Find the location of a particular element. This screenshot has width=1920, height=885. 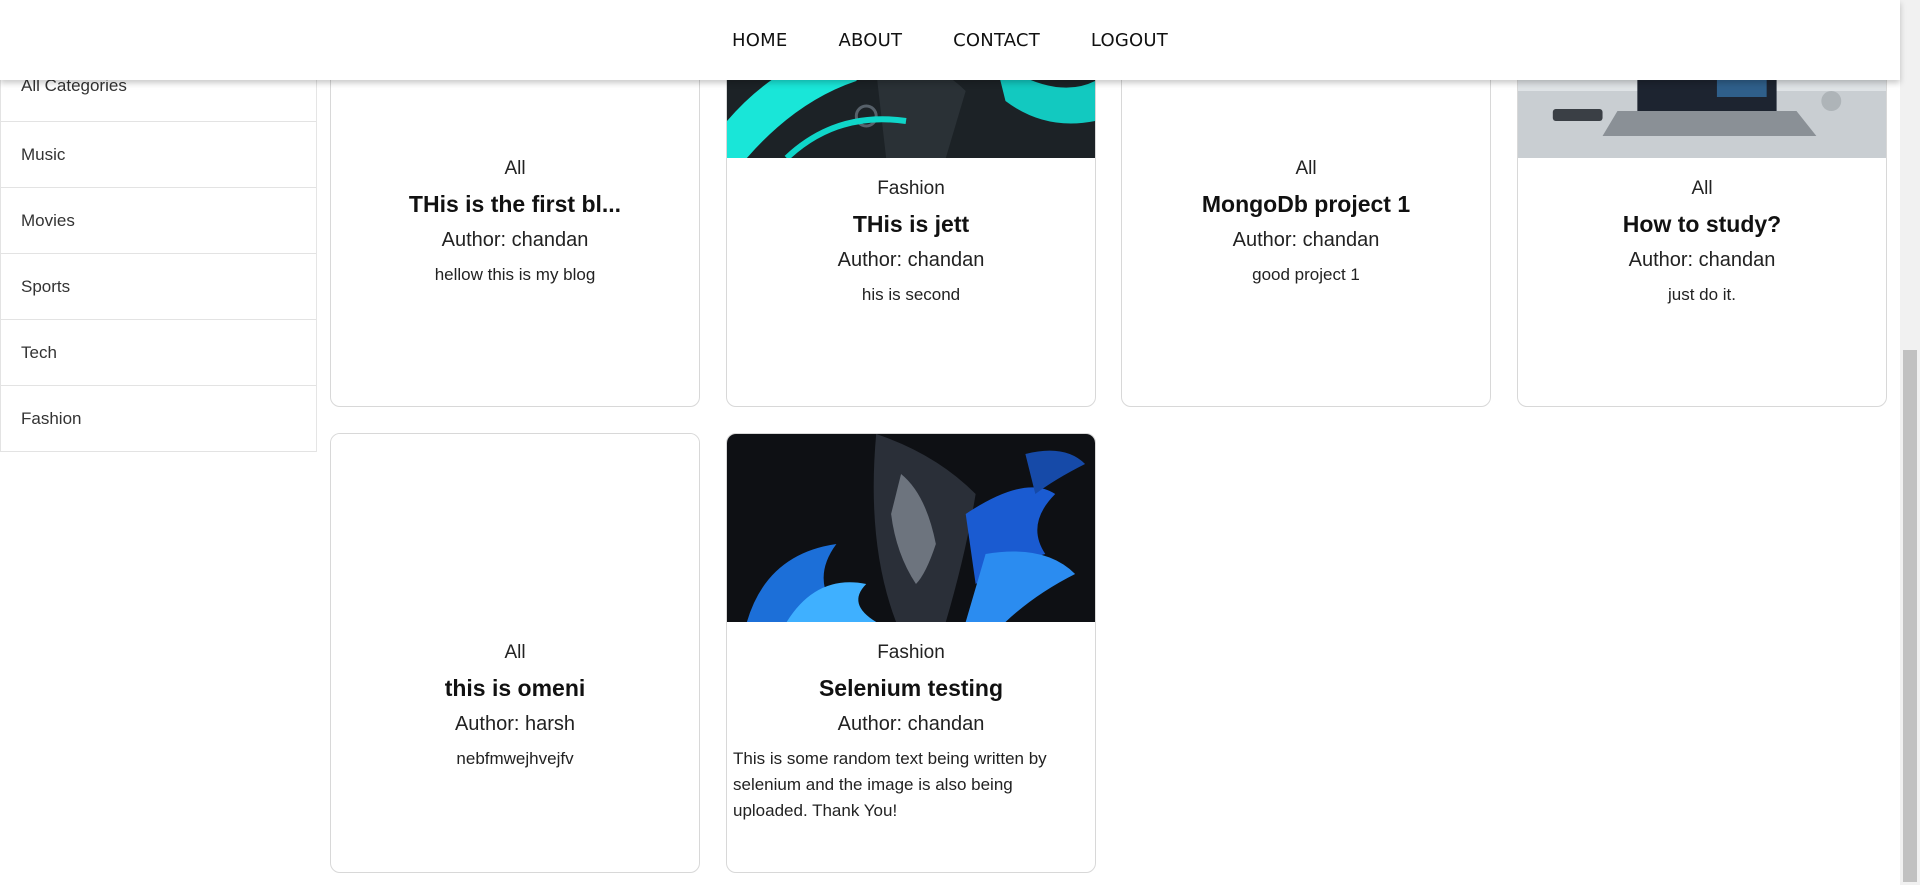

post-image-selenium is located at coordinates (911, 528).